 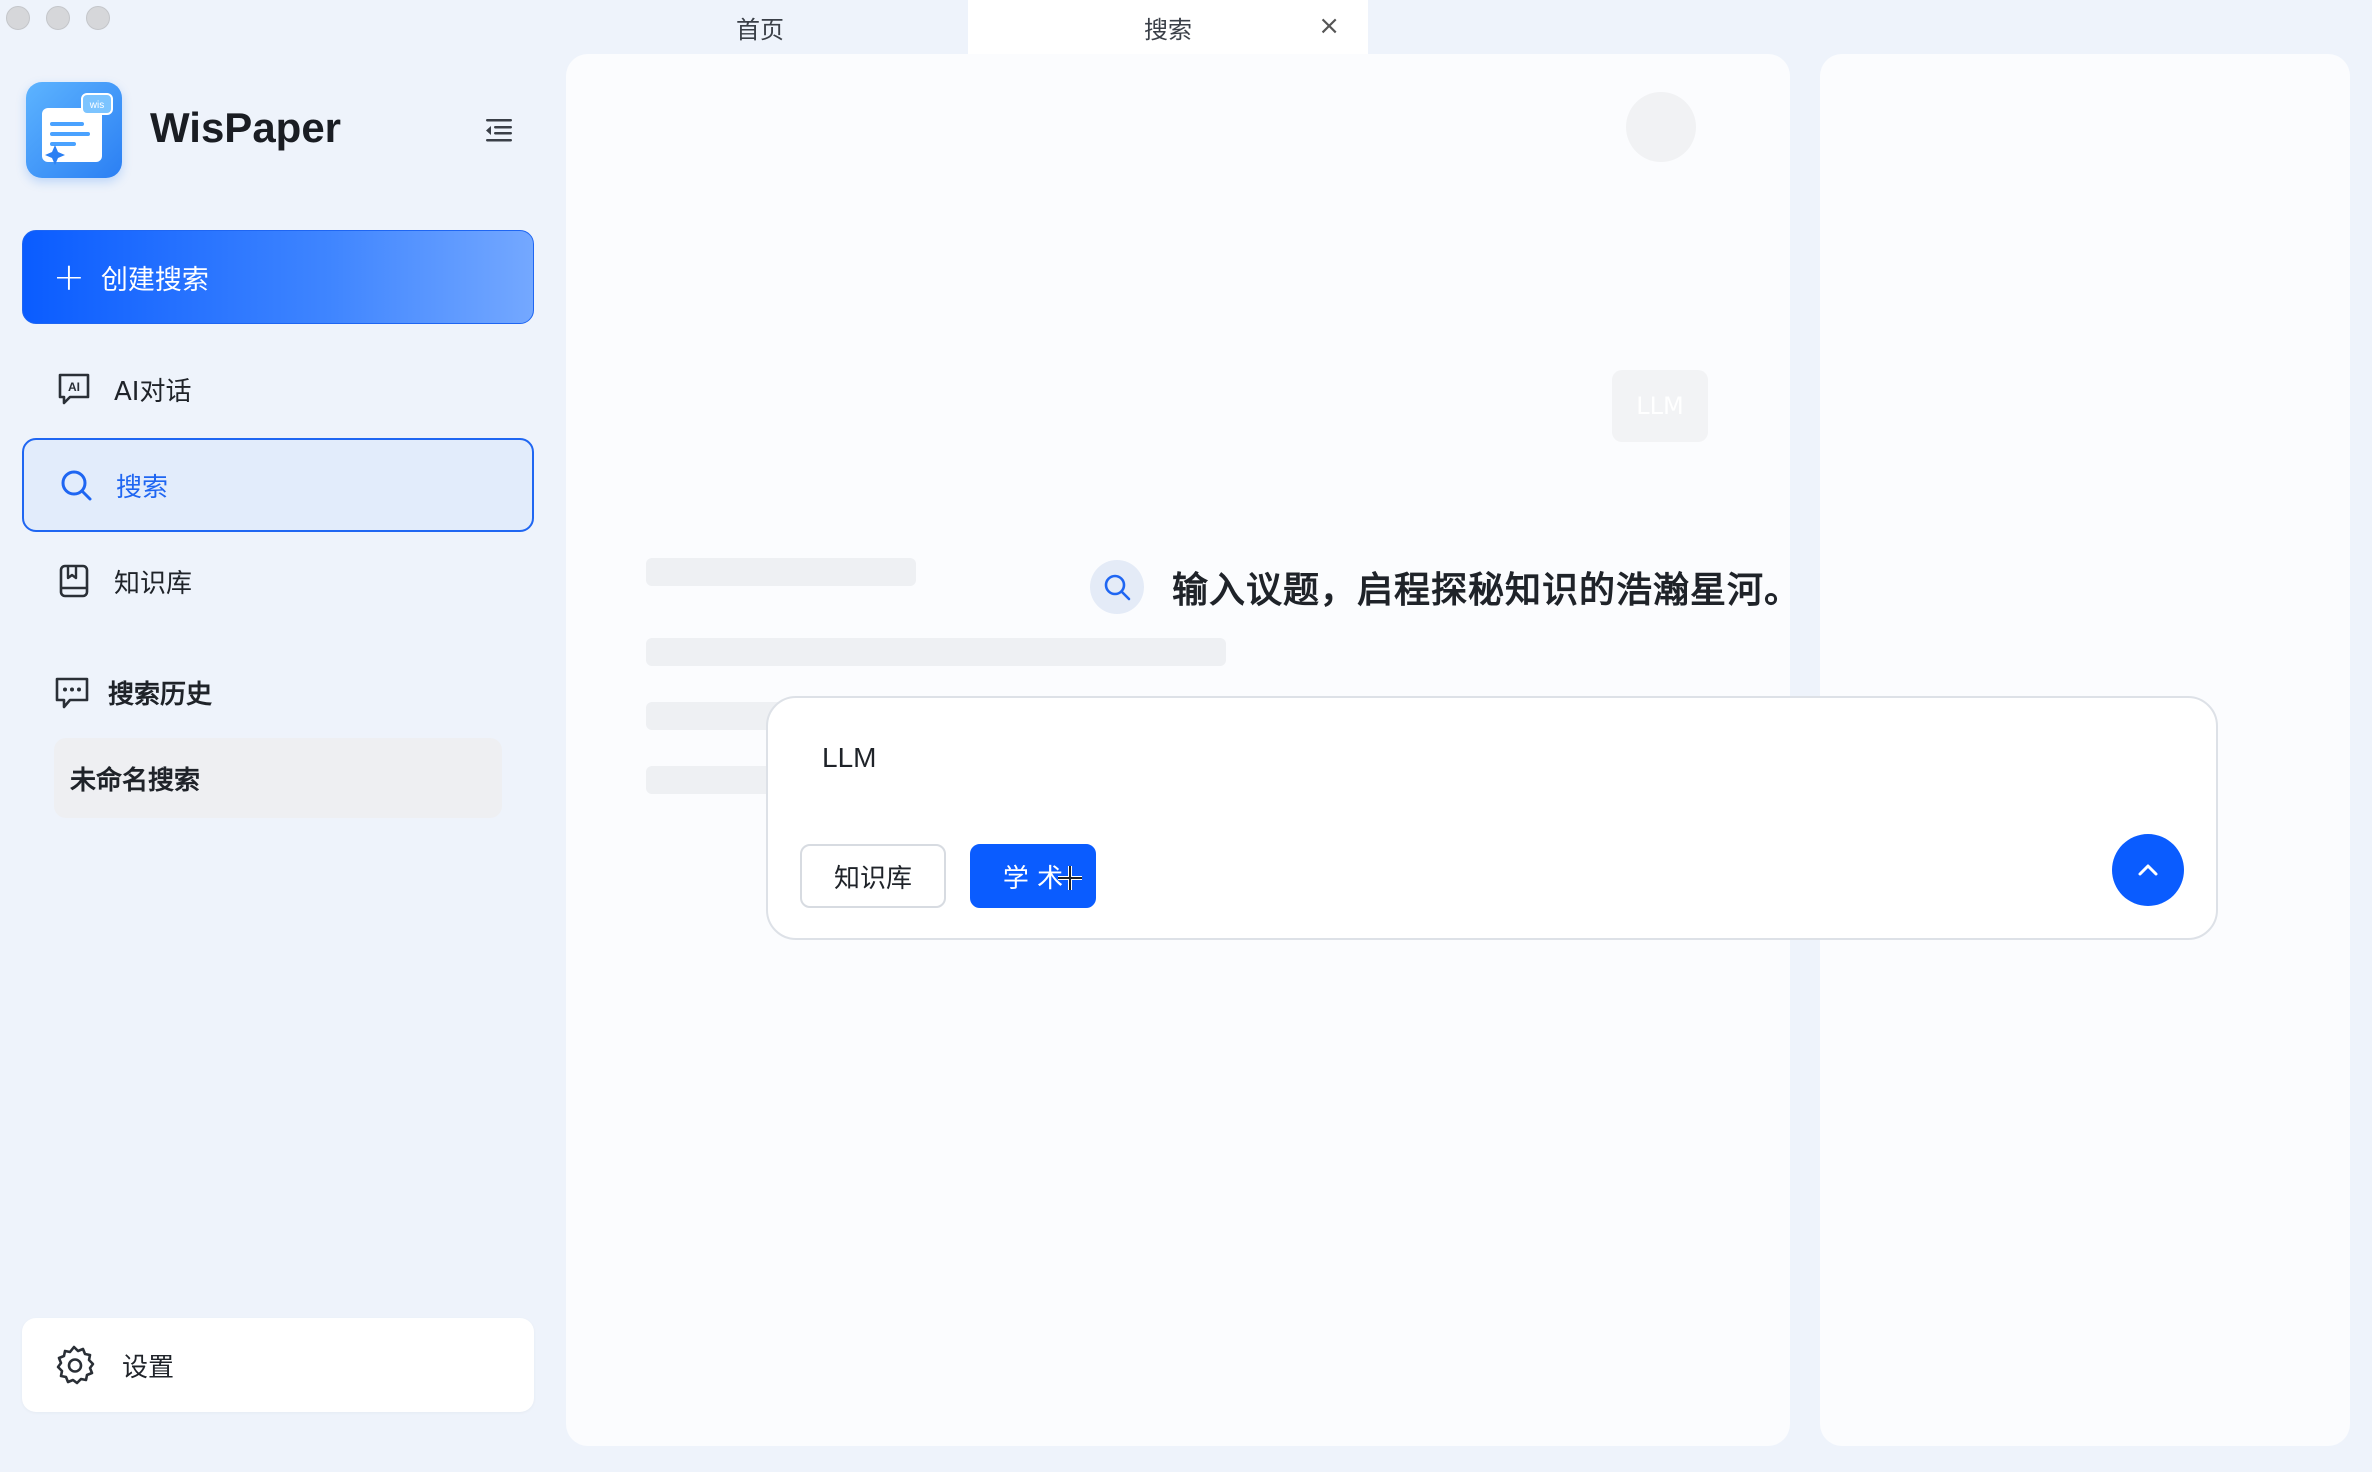 I want to click on ghost-query-chip: LLM, so click(x=1660, y=406).